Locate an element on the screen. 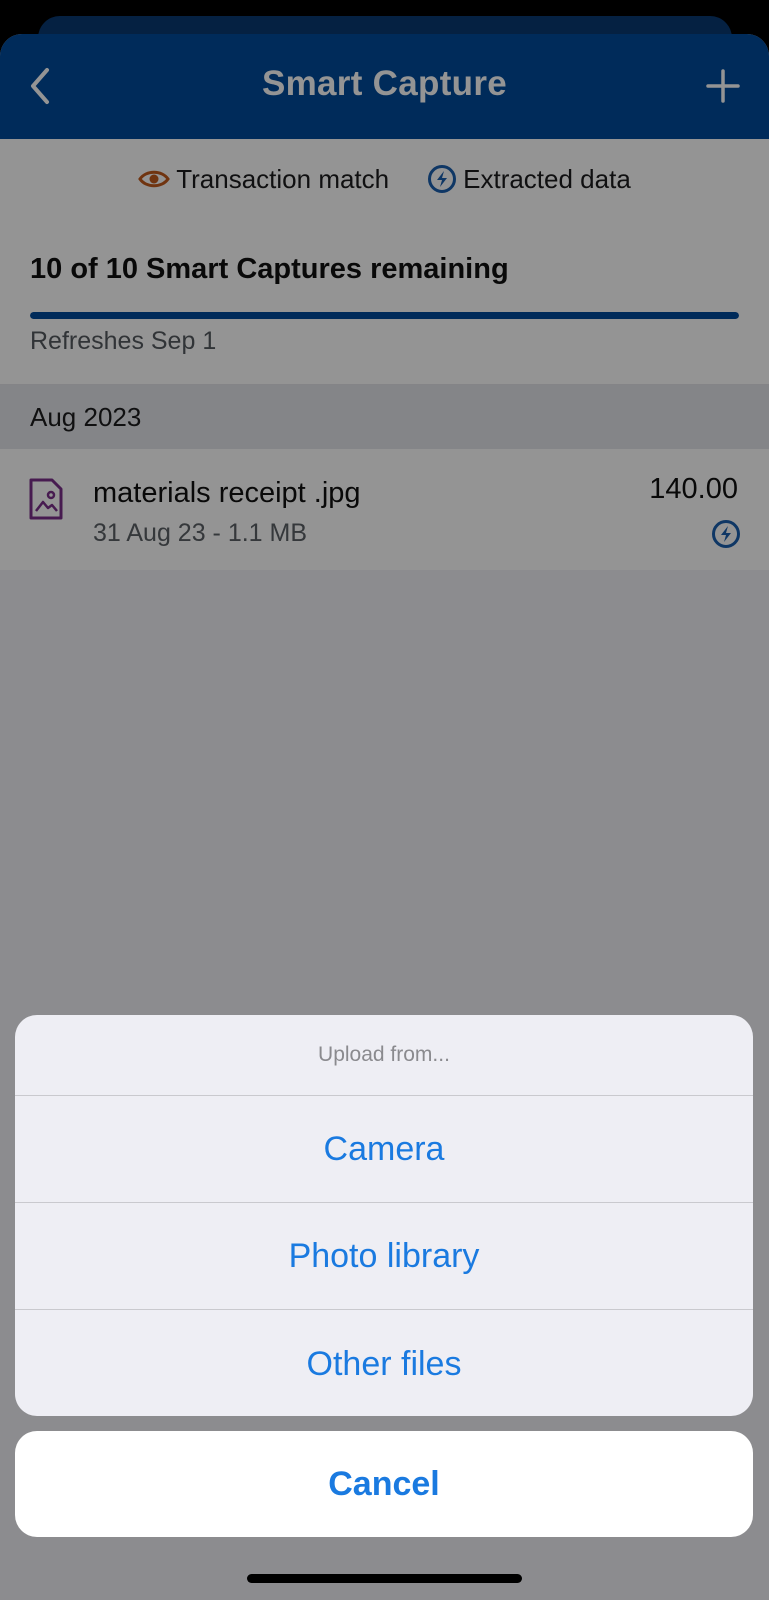 Image resolution: width=769 pixels, height=1600 pixels. home-indicator is located at coordinates (384, 1578).